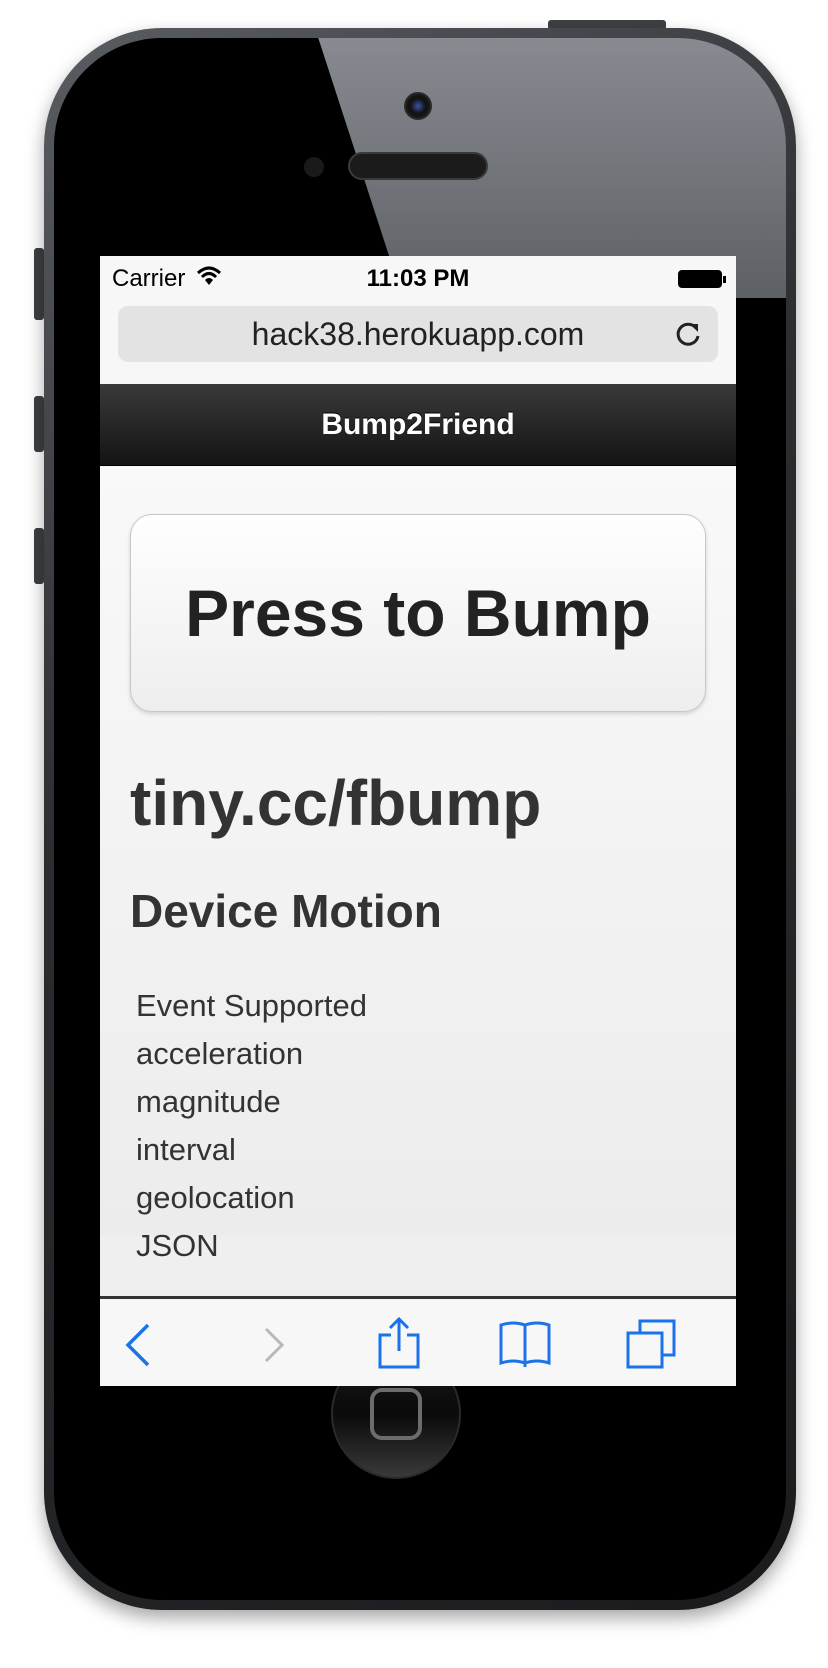 The width and height of the screenshot is (828, 1668). I want to click on list-item: acceleration, so click(220, 1053).